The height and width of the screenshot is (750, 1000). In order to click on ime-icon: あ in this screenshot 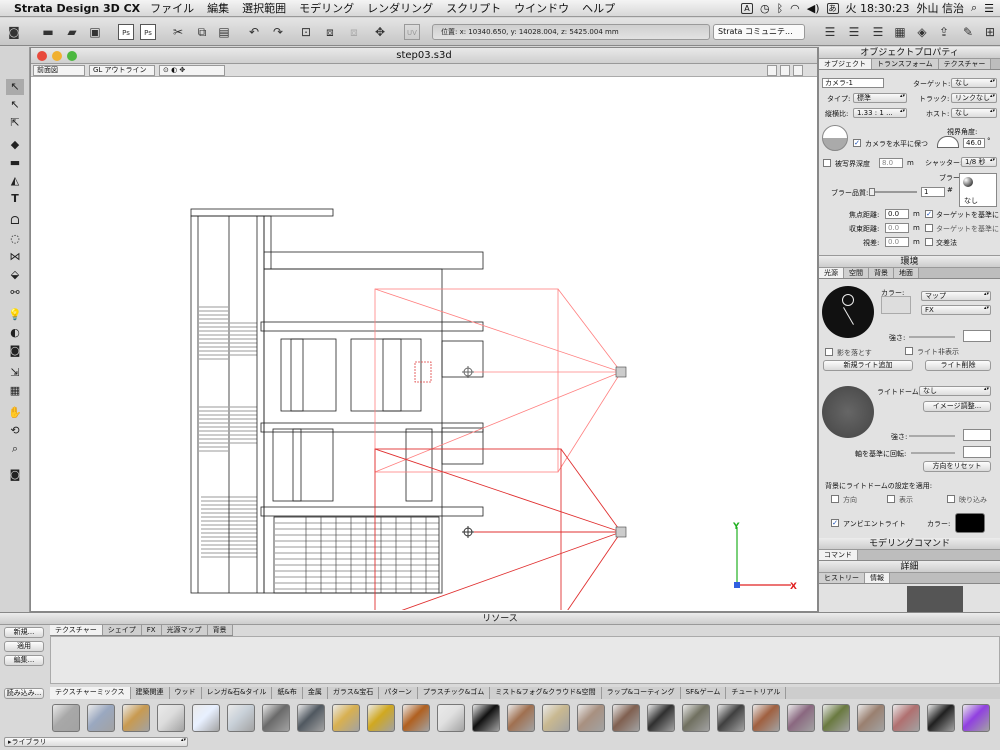, I will do `click(832, 8)`.